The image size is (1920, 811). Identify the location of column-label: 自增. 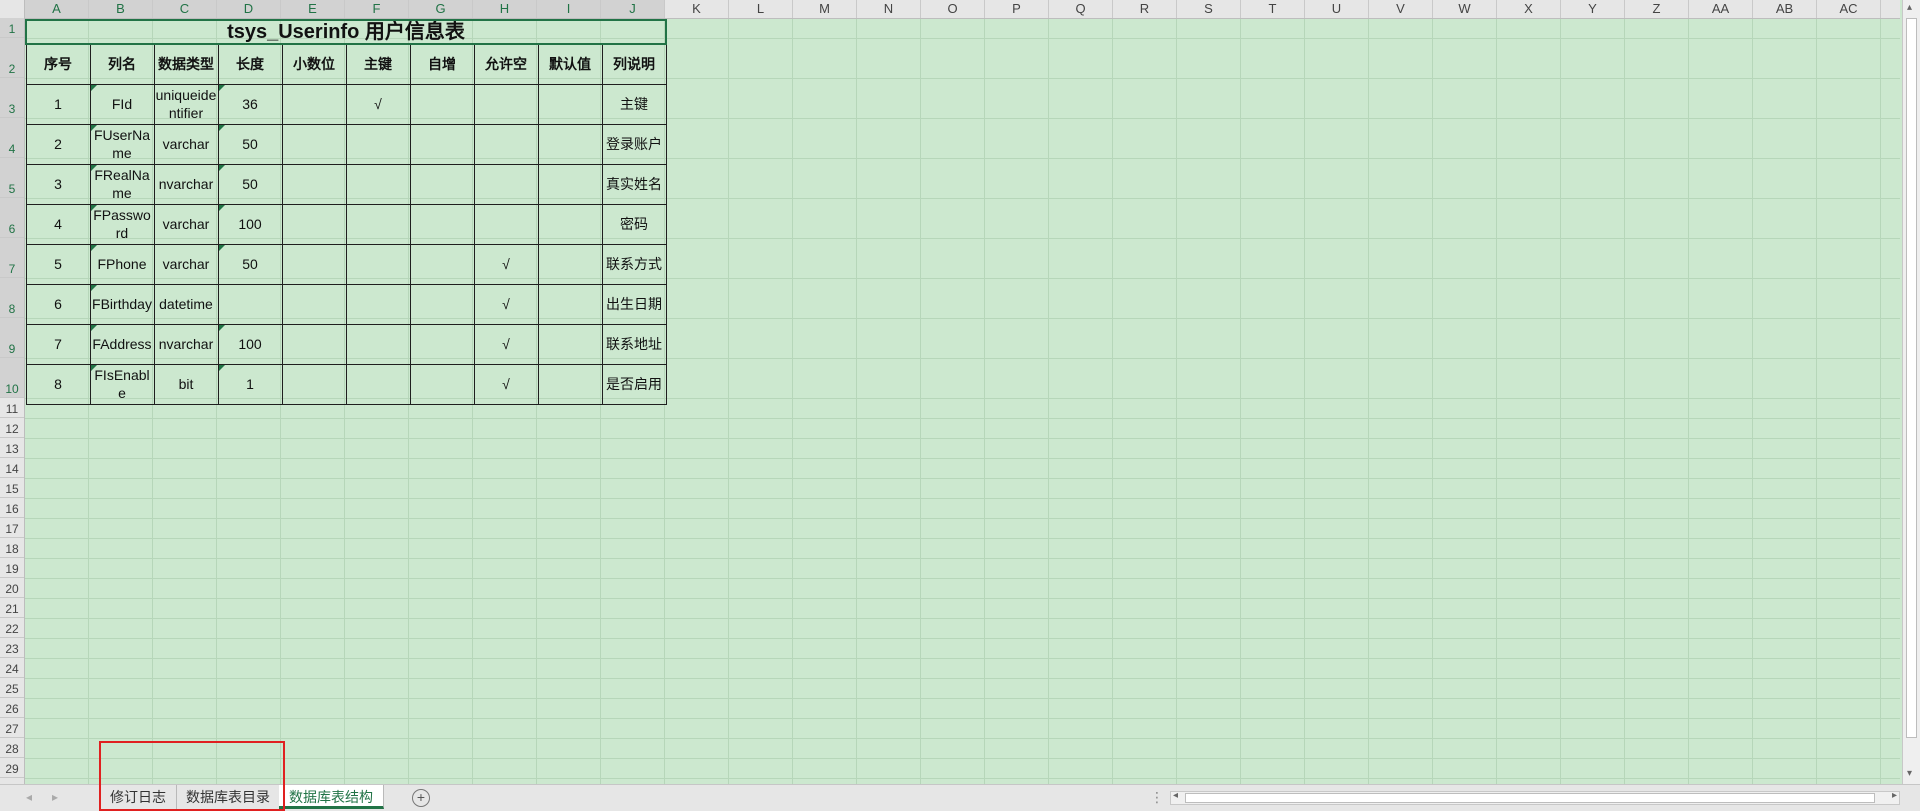
(442, 64).